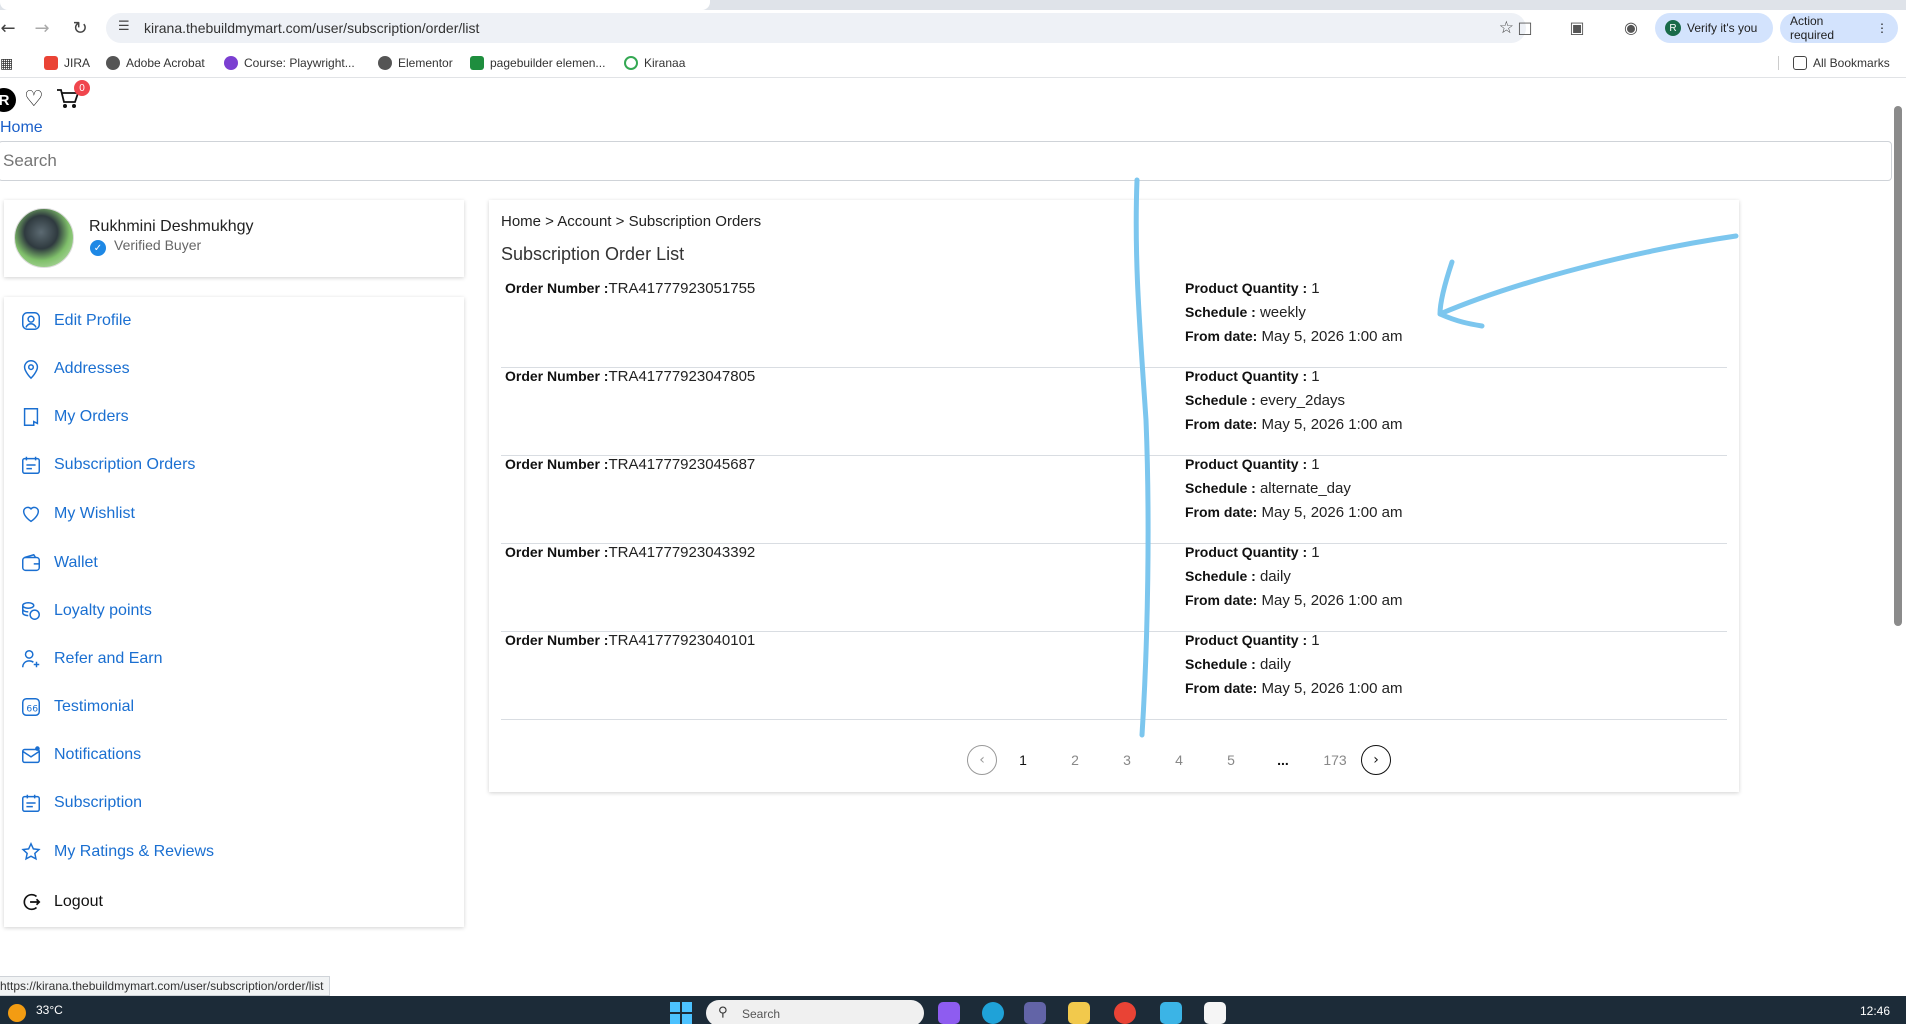 This screenshot has height=1024, width=1906. I want to click on bookmark-adobe: Adobe Acrobat, so click(155, 63).